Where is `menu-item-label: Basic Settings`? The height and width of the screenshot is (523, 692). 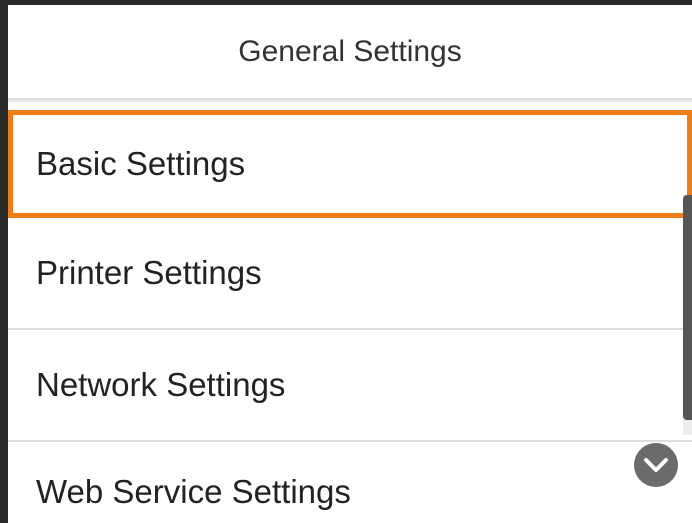 menu-item-label: Basic Settings is located at coordinates (141, 163).